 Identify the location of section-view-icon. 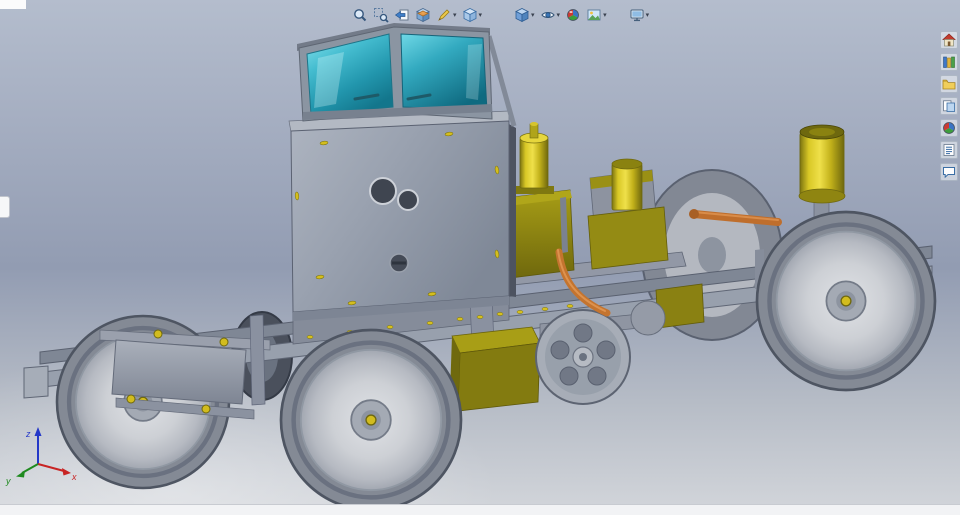
(423, 15).